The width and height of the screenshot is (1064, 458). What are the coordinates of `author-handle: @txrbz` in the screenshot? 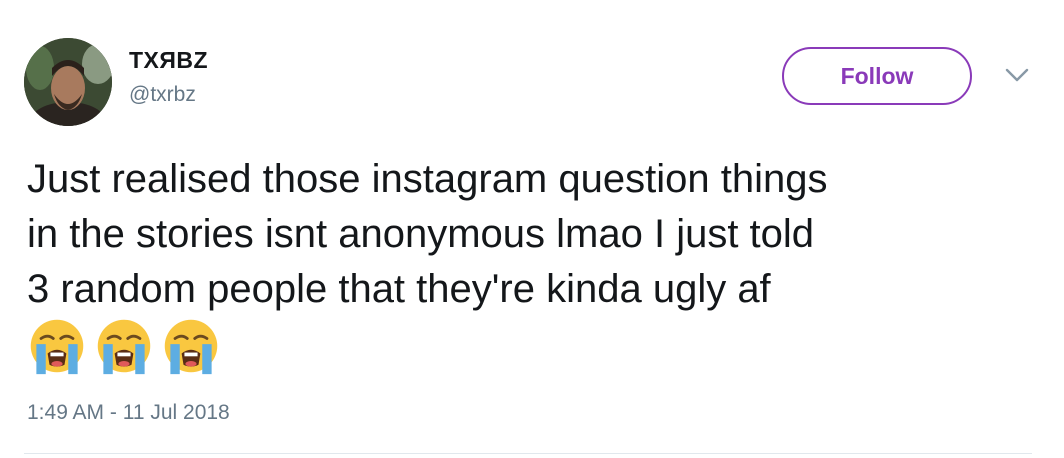 It's located at (162, 95).